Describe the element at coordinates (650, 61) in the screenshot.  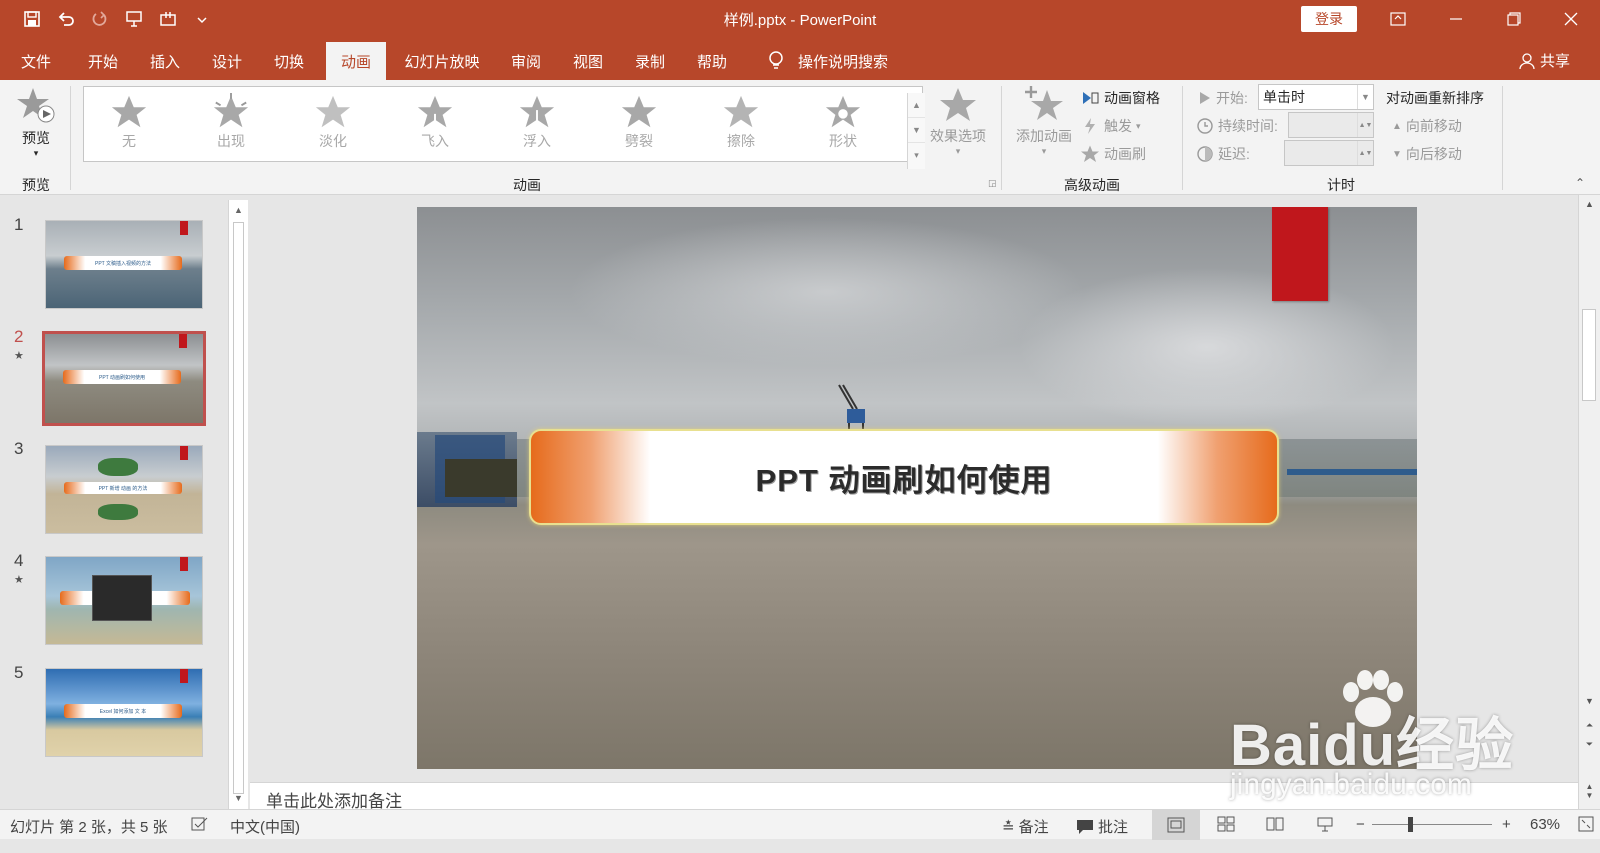
I see `tab-record: 录制` at that location.